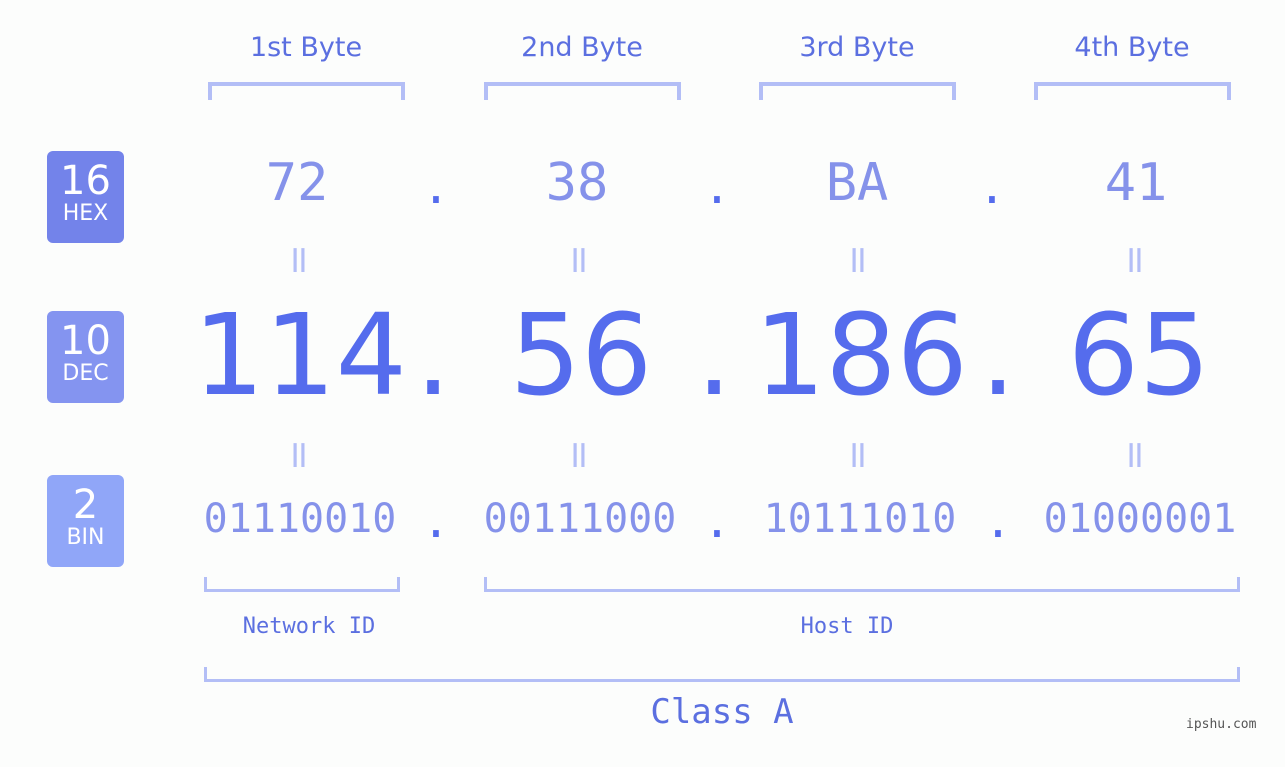 This screenshot has width=1285, height=767. What do you see at coordinates (582, 47) in the screenshot?
I see `byte-header-2: 2nd Byte` at bounding box center [582, 47].